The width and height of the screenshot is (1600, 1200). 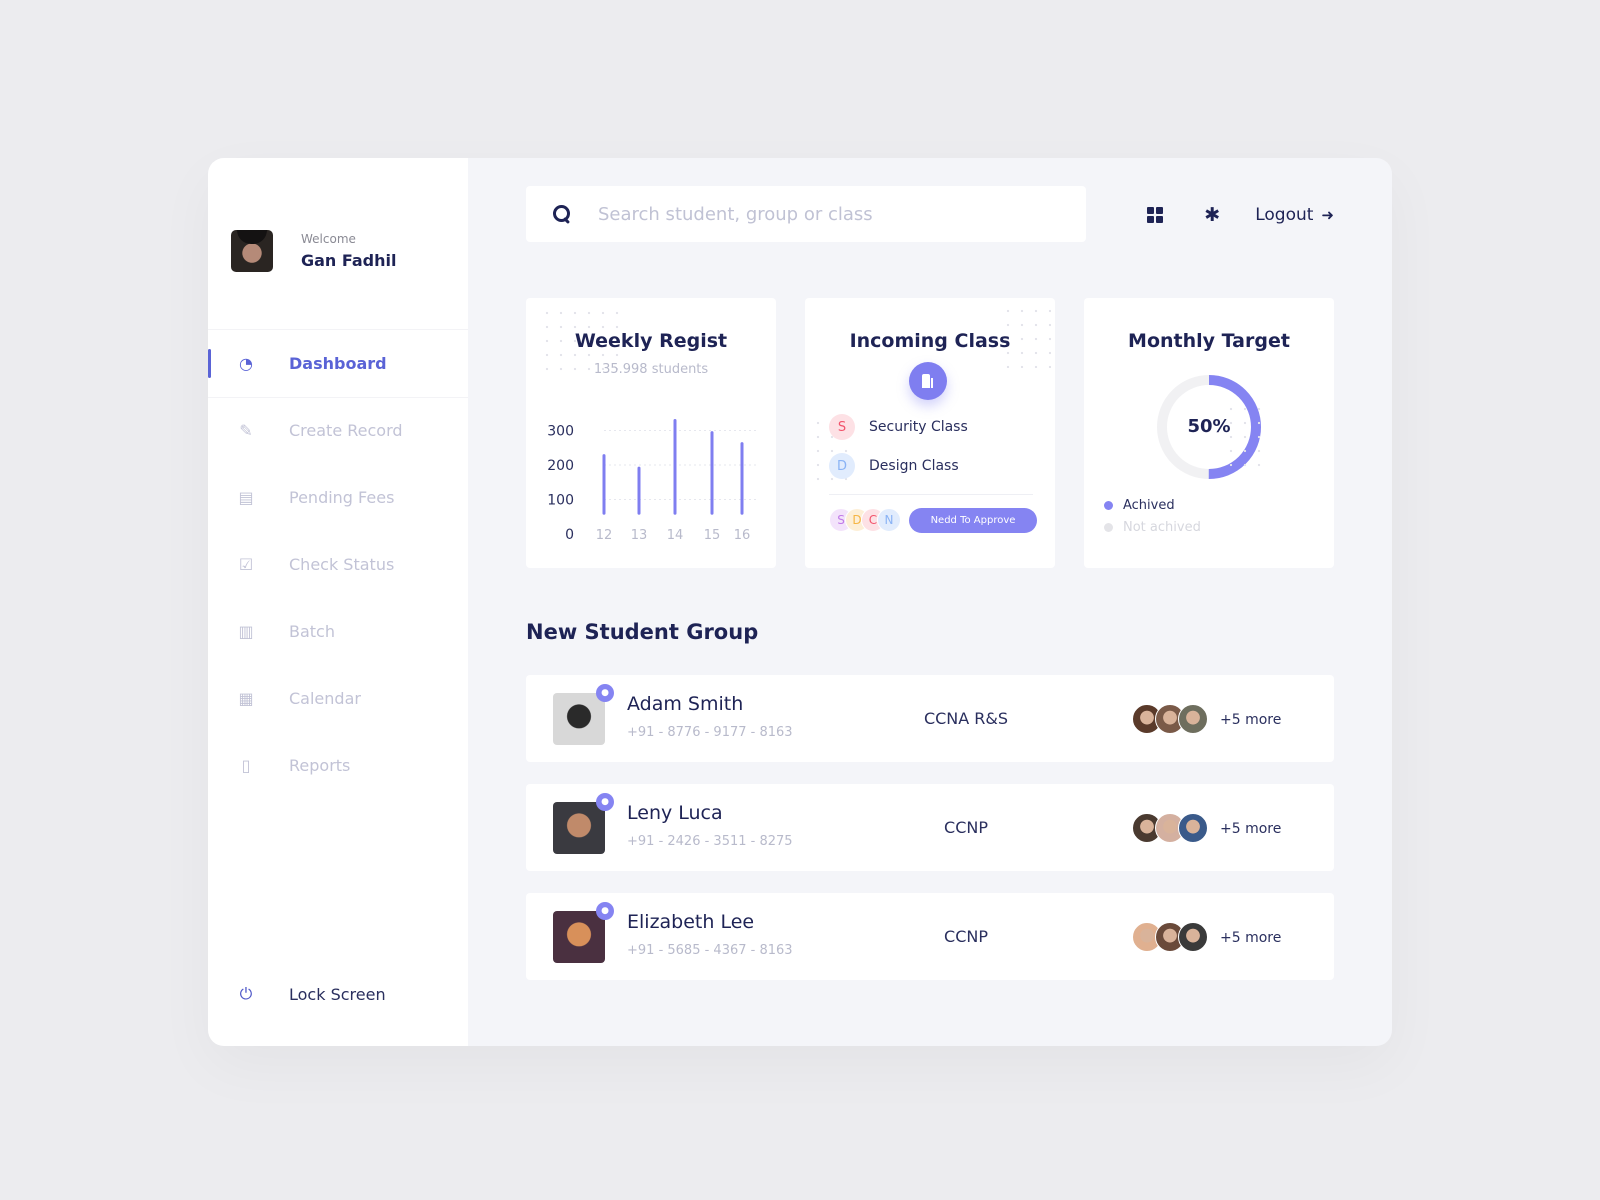 I want to click on student-phone: +91 - 2426 - 3511 - 8275, so click(x=710, y=841).